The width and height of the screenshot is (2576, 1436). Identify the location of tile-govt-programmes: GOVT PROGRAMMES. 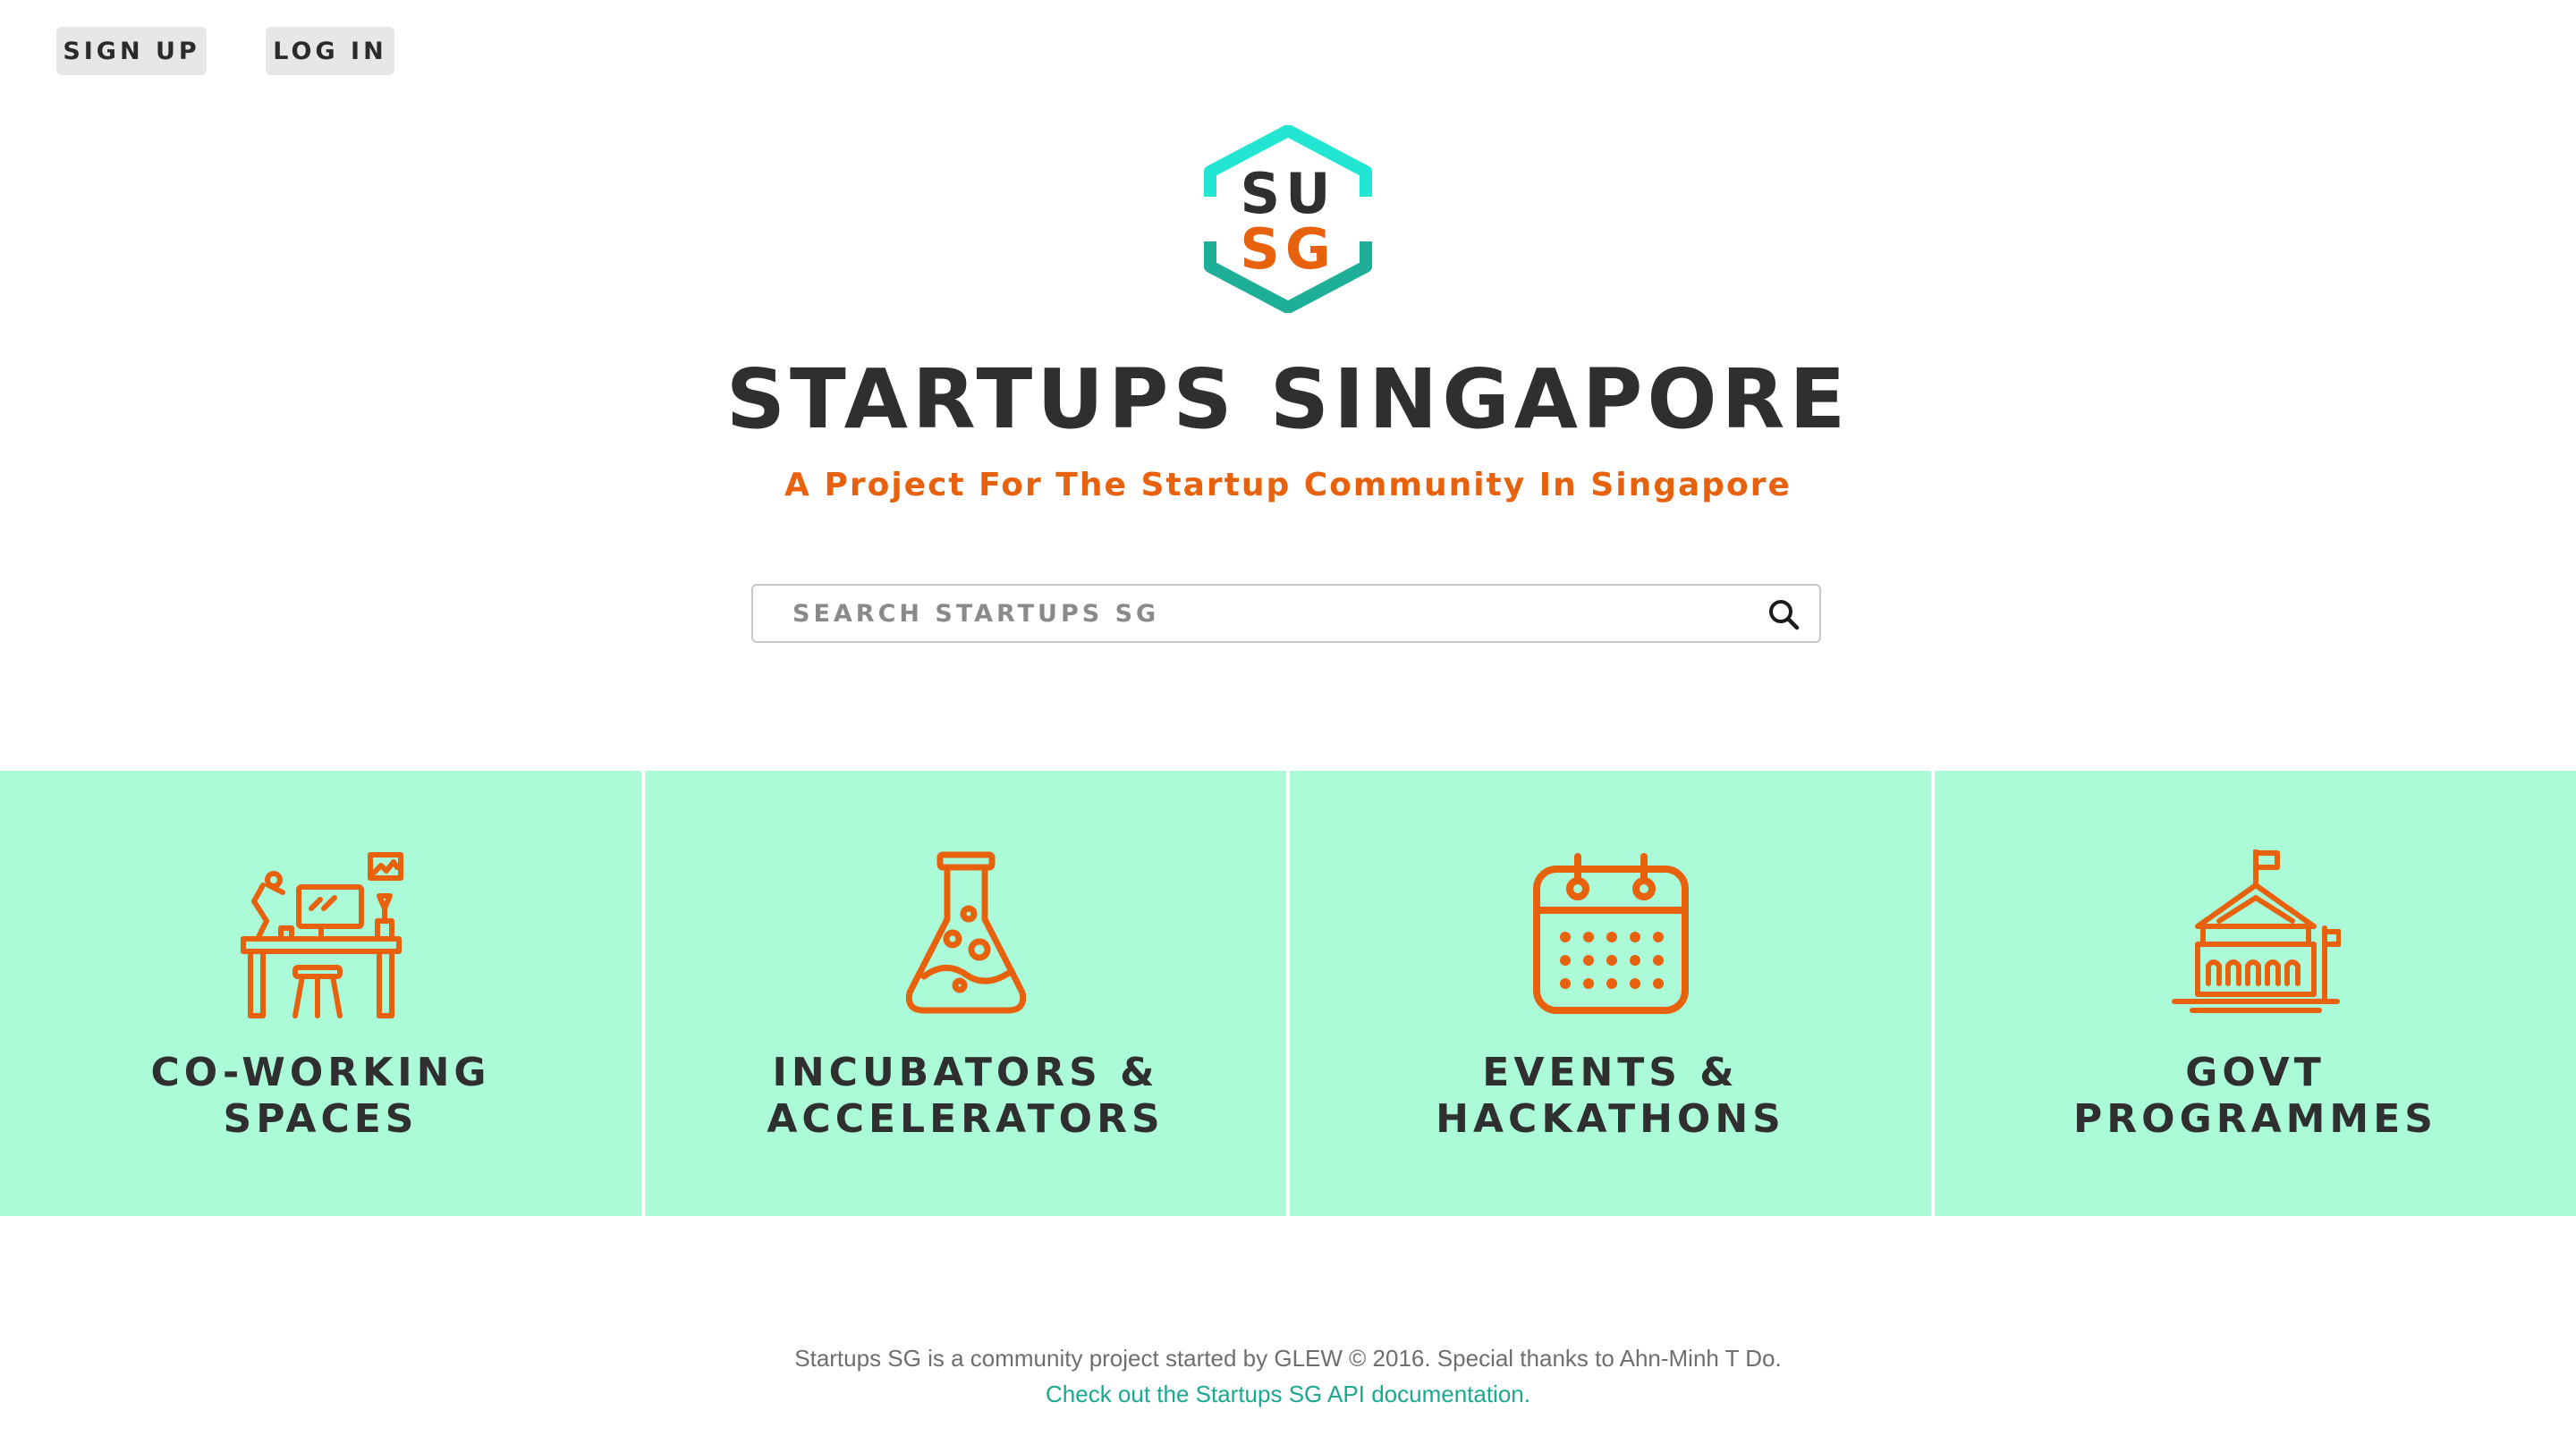
(2255, 993).